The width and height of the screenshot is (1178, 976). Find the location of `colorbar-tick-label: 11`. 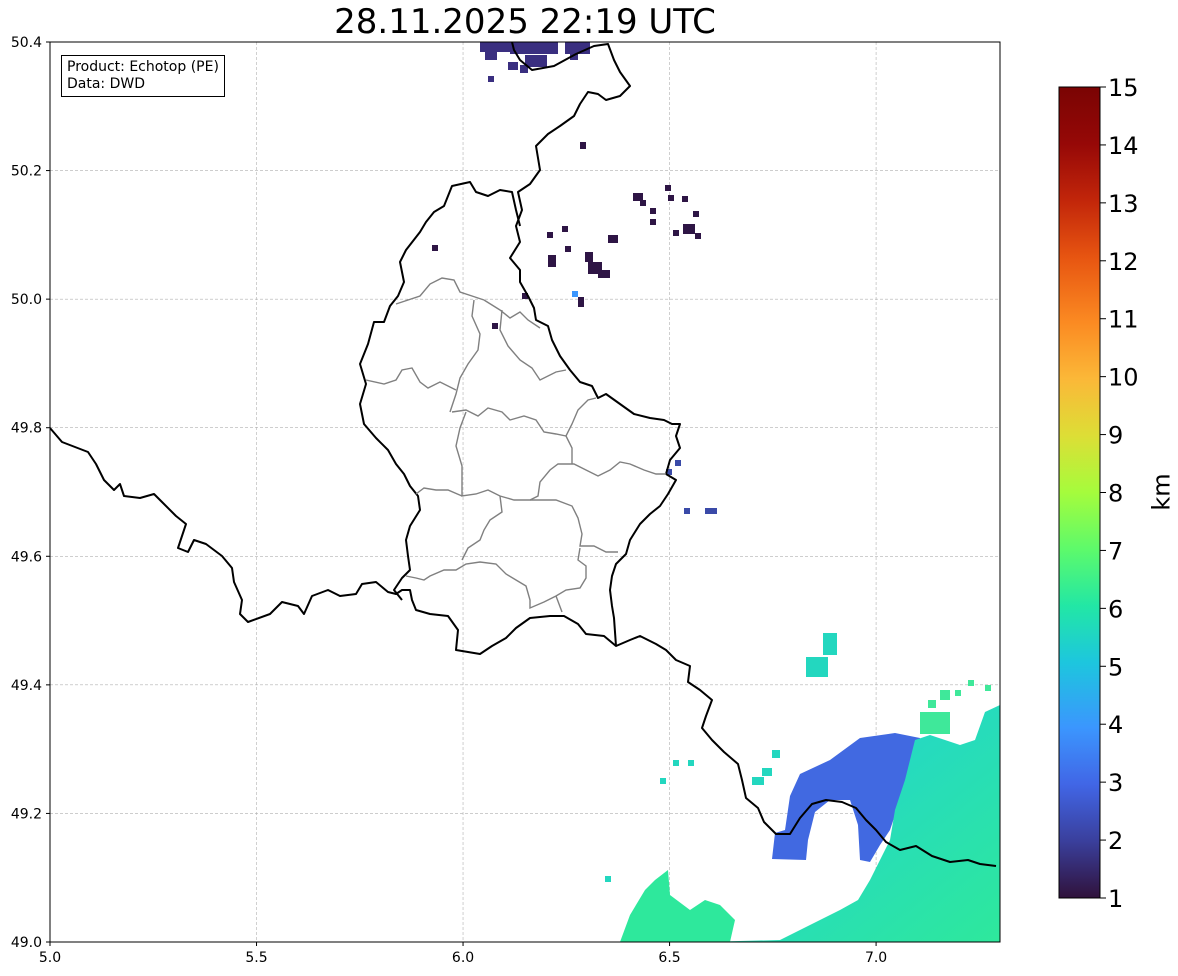

colorbar-tick-label: 11 is located at coordinates (1123, 320).